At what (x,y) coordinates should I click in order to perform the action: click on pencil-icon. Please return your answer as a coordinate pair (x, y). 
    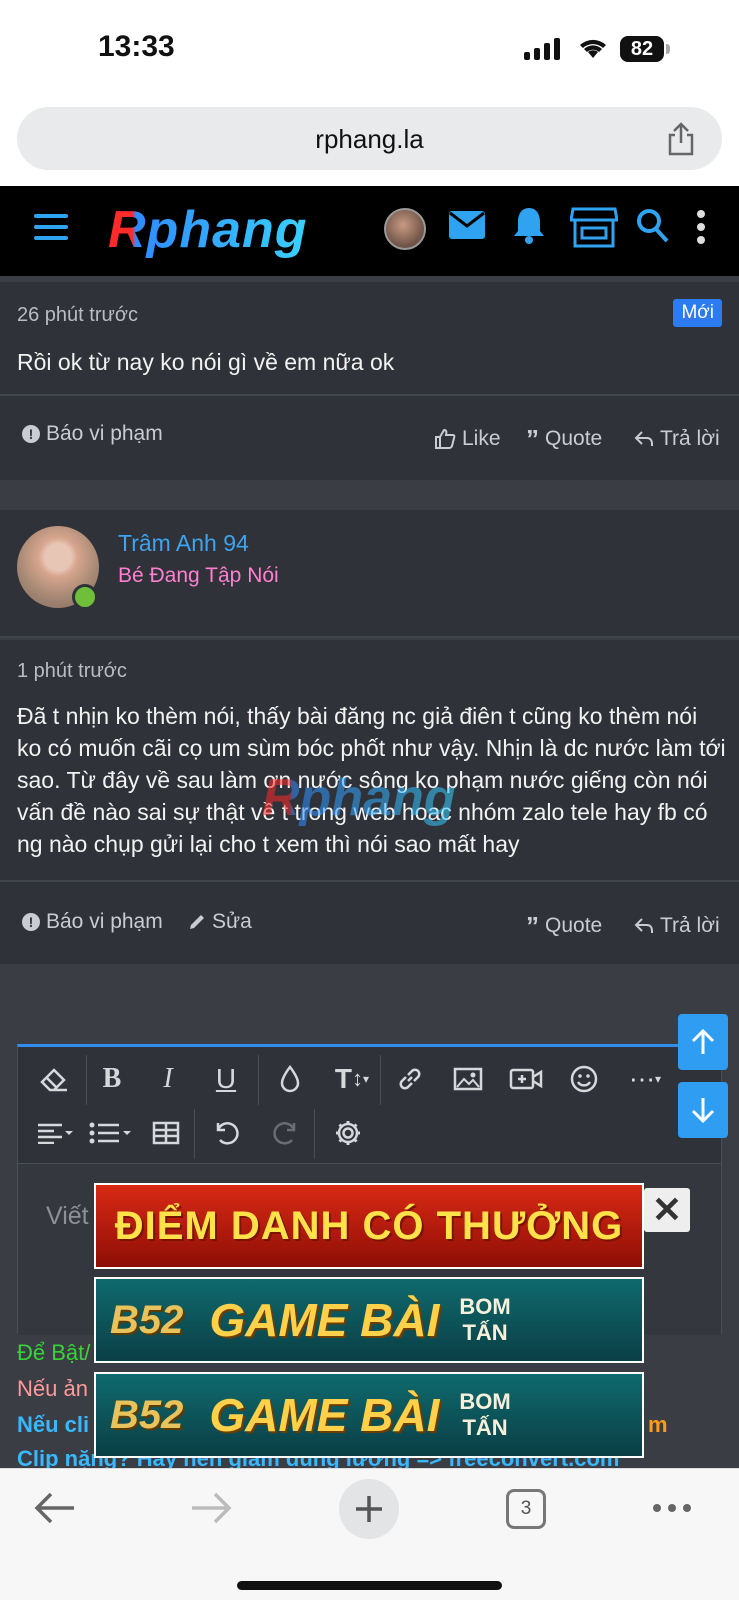
    Looking at the image, I should click on (197, 922).